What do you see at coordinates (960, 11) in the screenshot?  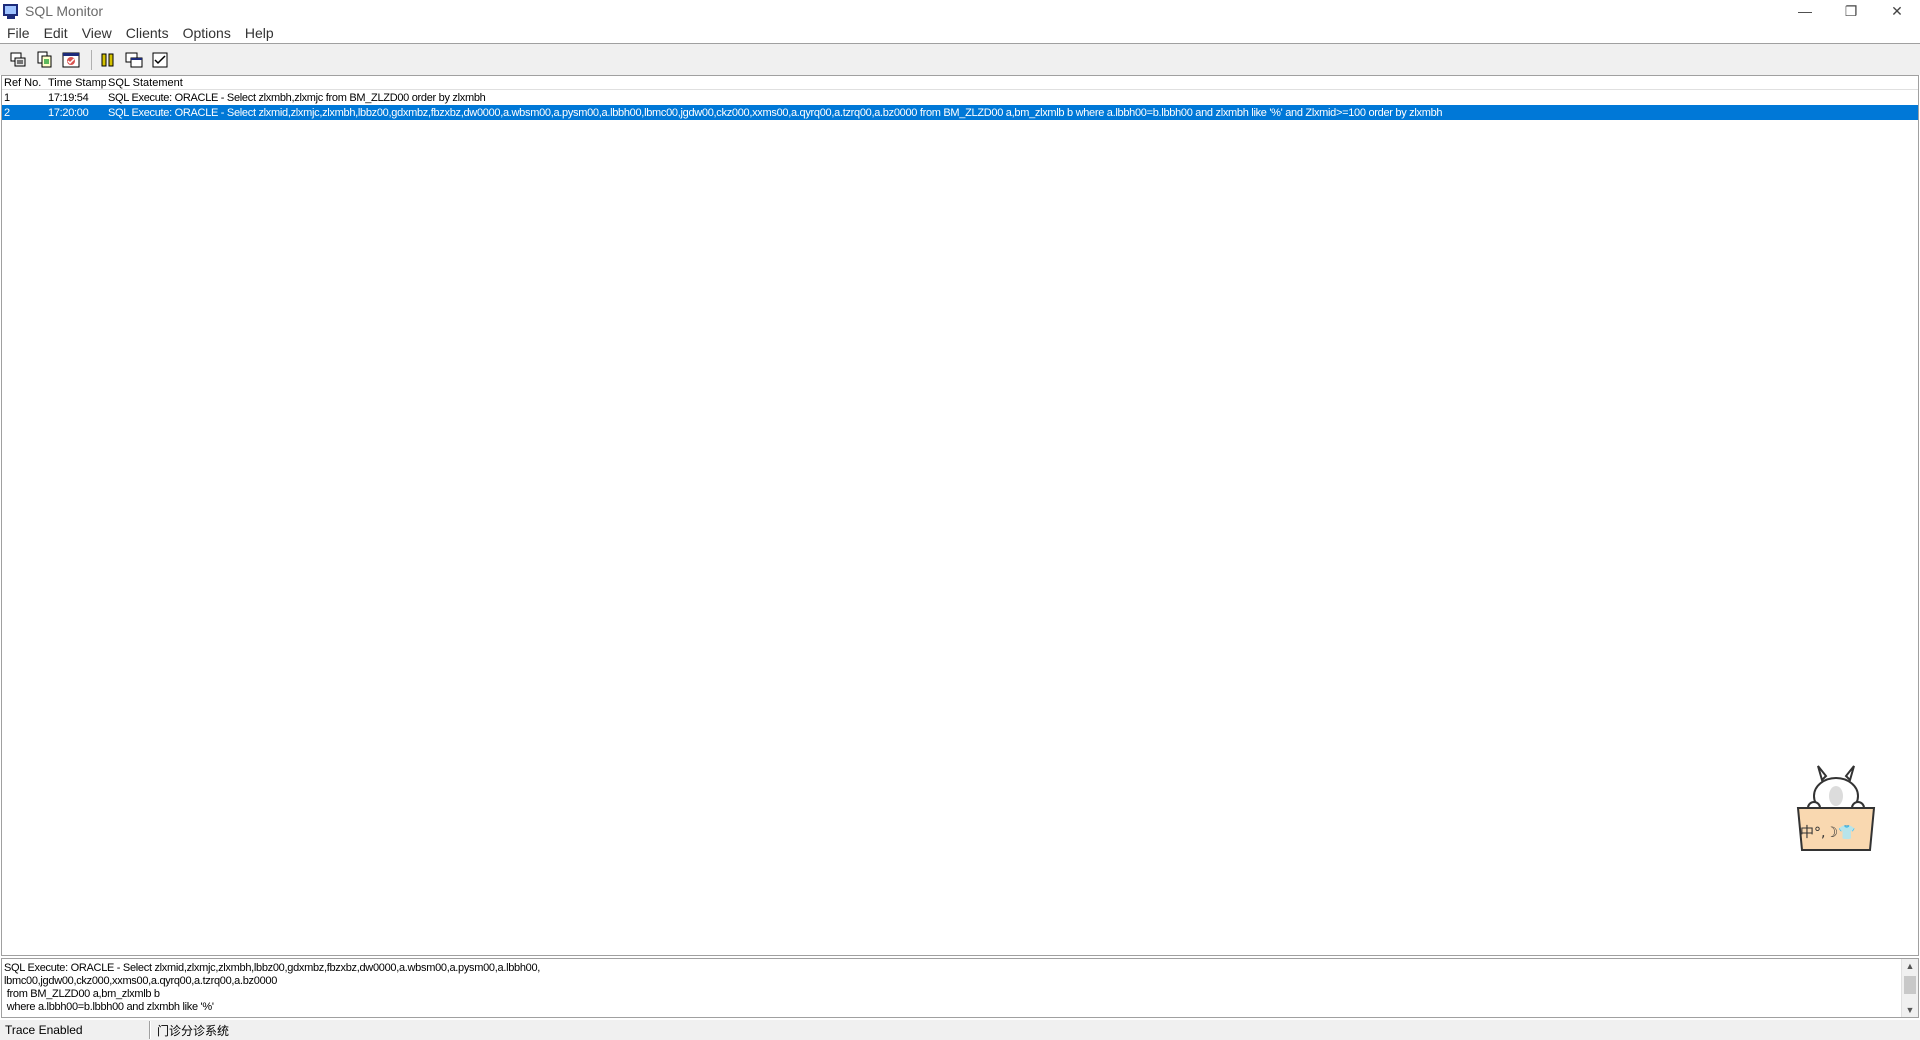 I see `title-bar: SQL Monitor — ❐ ✕` at bounding box center [960, 11].